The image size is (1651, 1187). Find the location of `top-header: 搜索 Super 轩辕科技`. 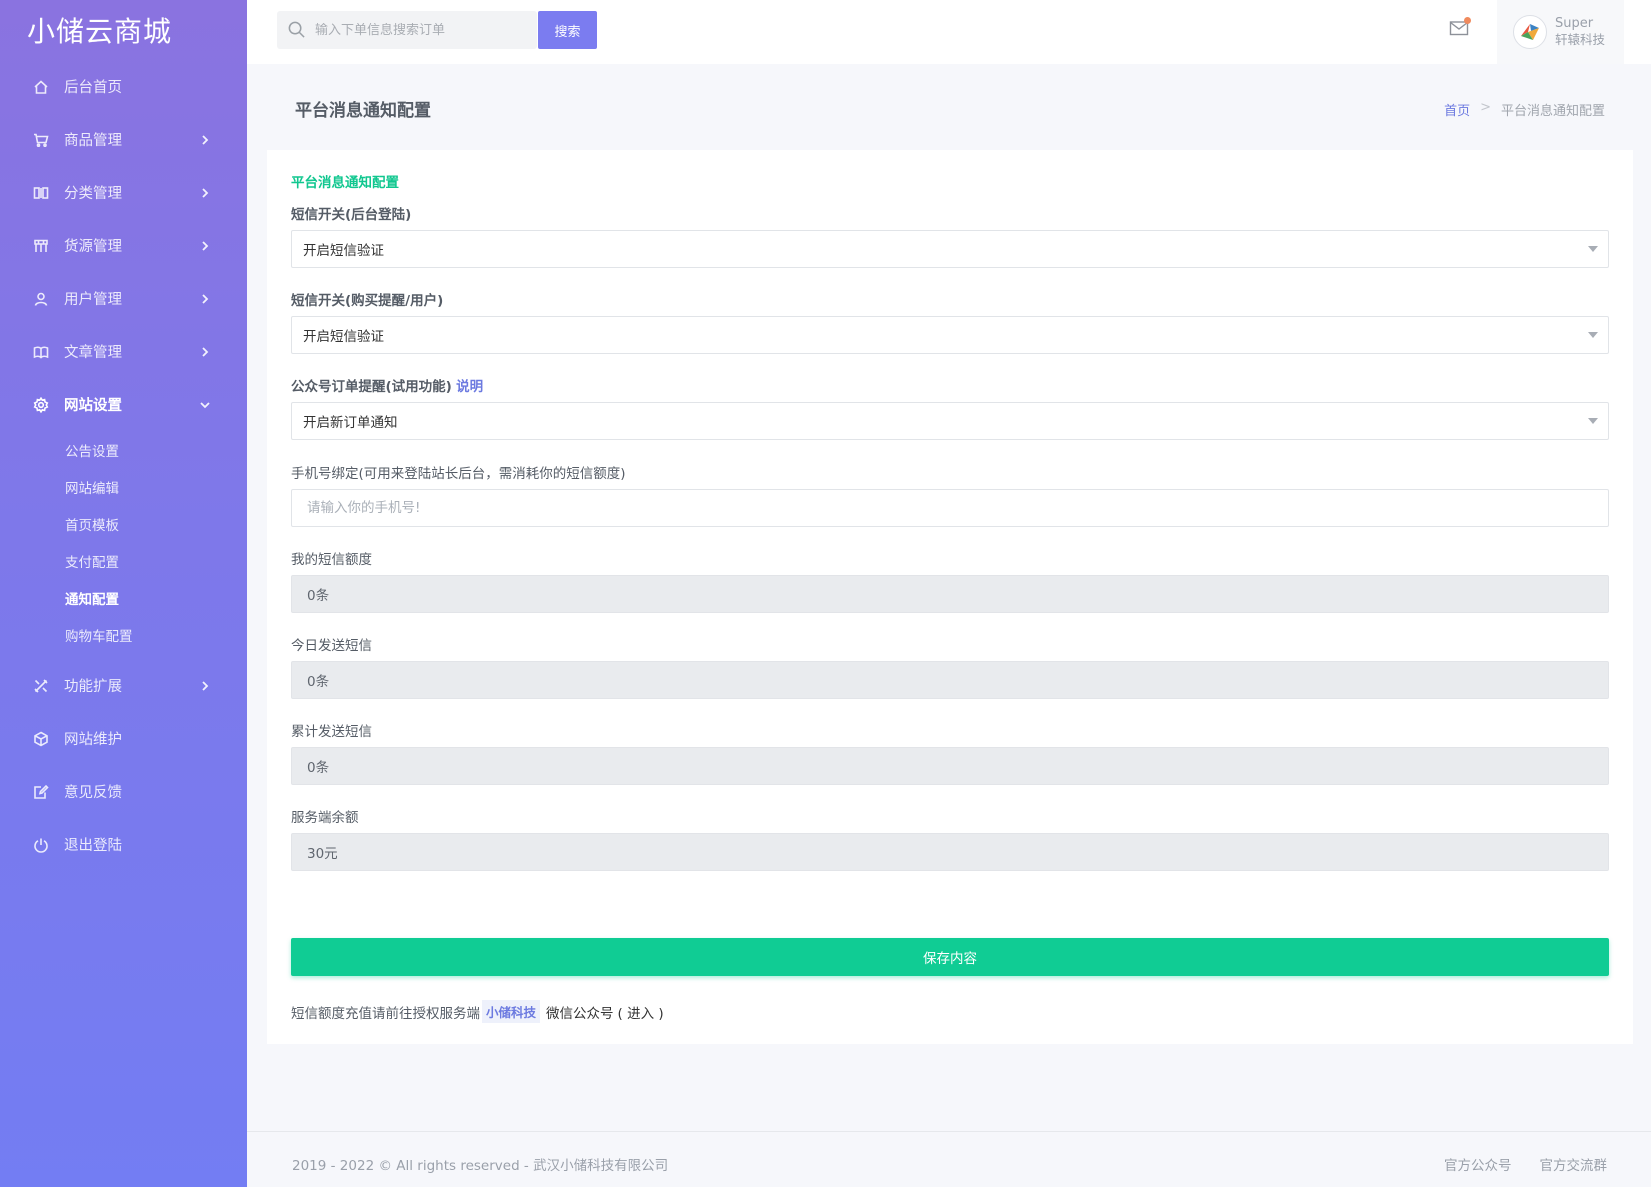

top-header: 搜索 Super 轩辕科技 is located at coordinates (949, 32).